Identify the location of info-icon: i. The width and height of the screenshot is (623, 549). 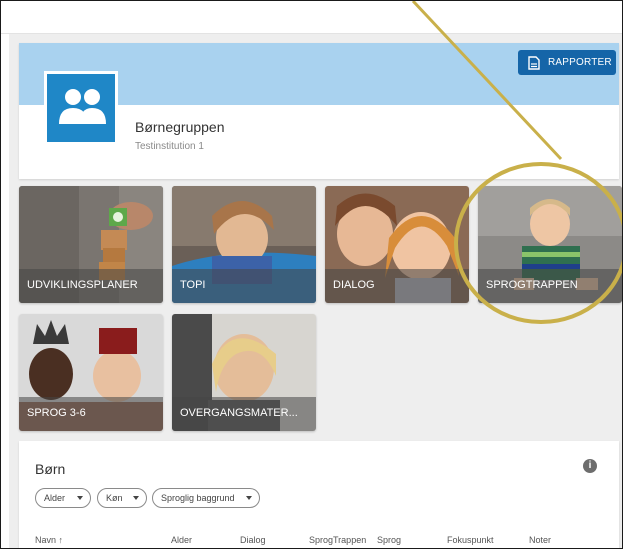
(590, 466).